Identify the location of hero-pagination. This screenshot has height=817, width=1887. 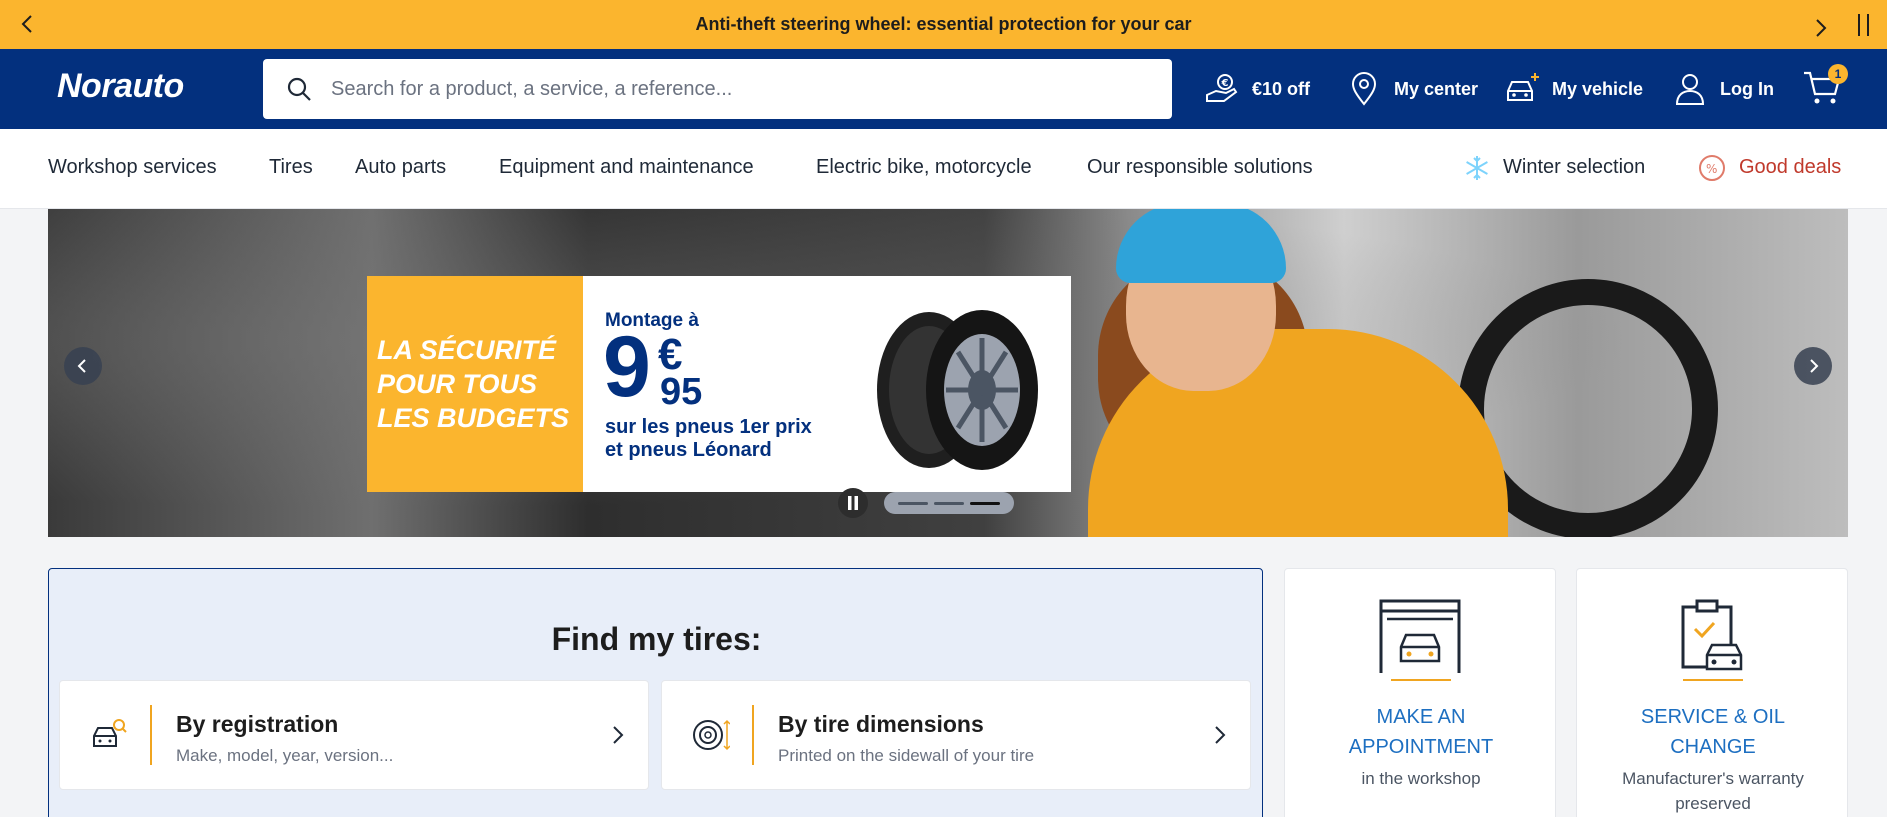
(949, 503).